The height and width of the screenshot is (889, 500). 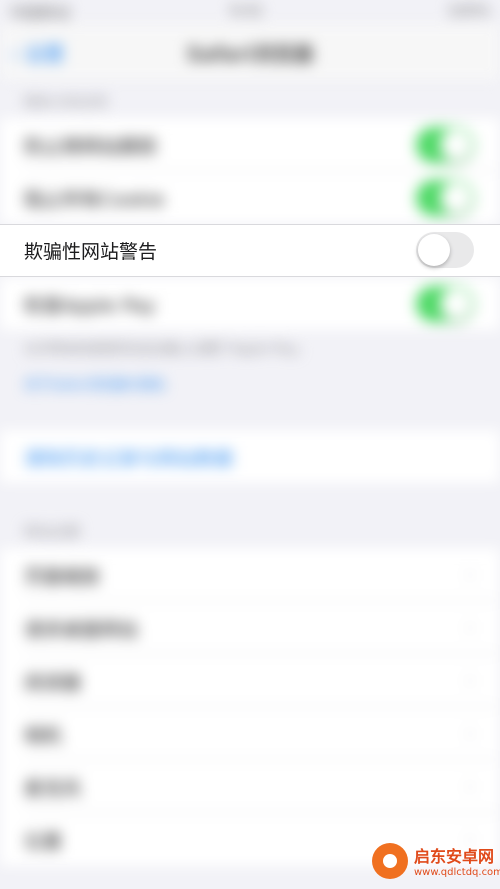 What do you see at coordinates (62, 577) in the screenshot?
I see `page-zoom-label: 页面缩放` at bounding box center [62, 577].